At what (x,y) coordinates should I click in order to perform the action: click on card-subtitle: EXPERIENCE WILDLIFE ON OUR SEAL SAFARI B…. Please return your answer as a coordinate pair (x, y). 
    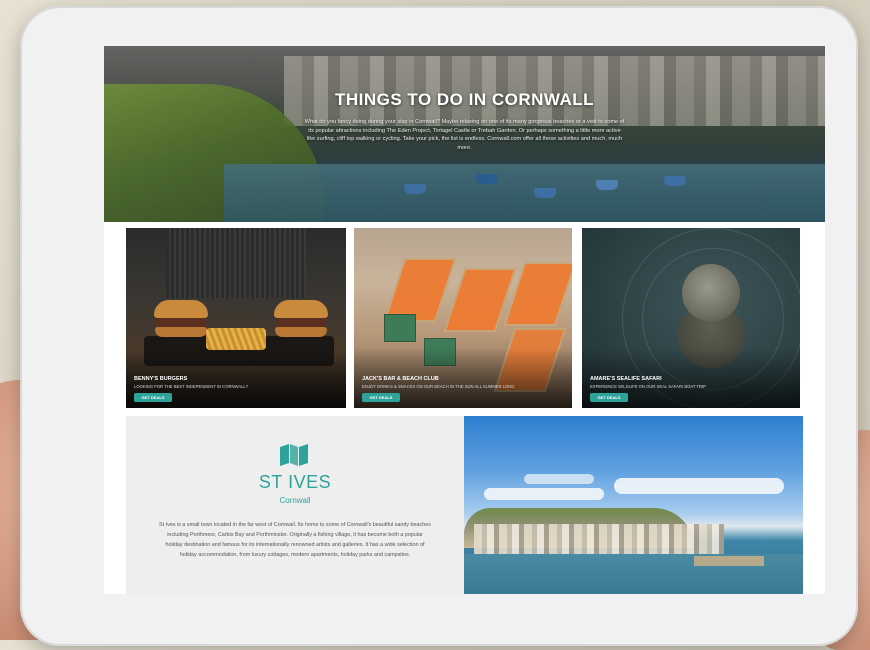
    Looking at the image, I should click on (648, 386).